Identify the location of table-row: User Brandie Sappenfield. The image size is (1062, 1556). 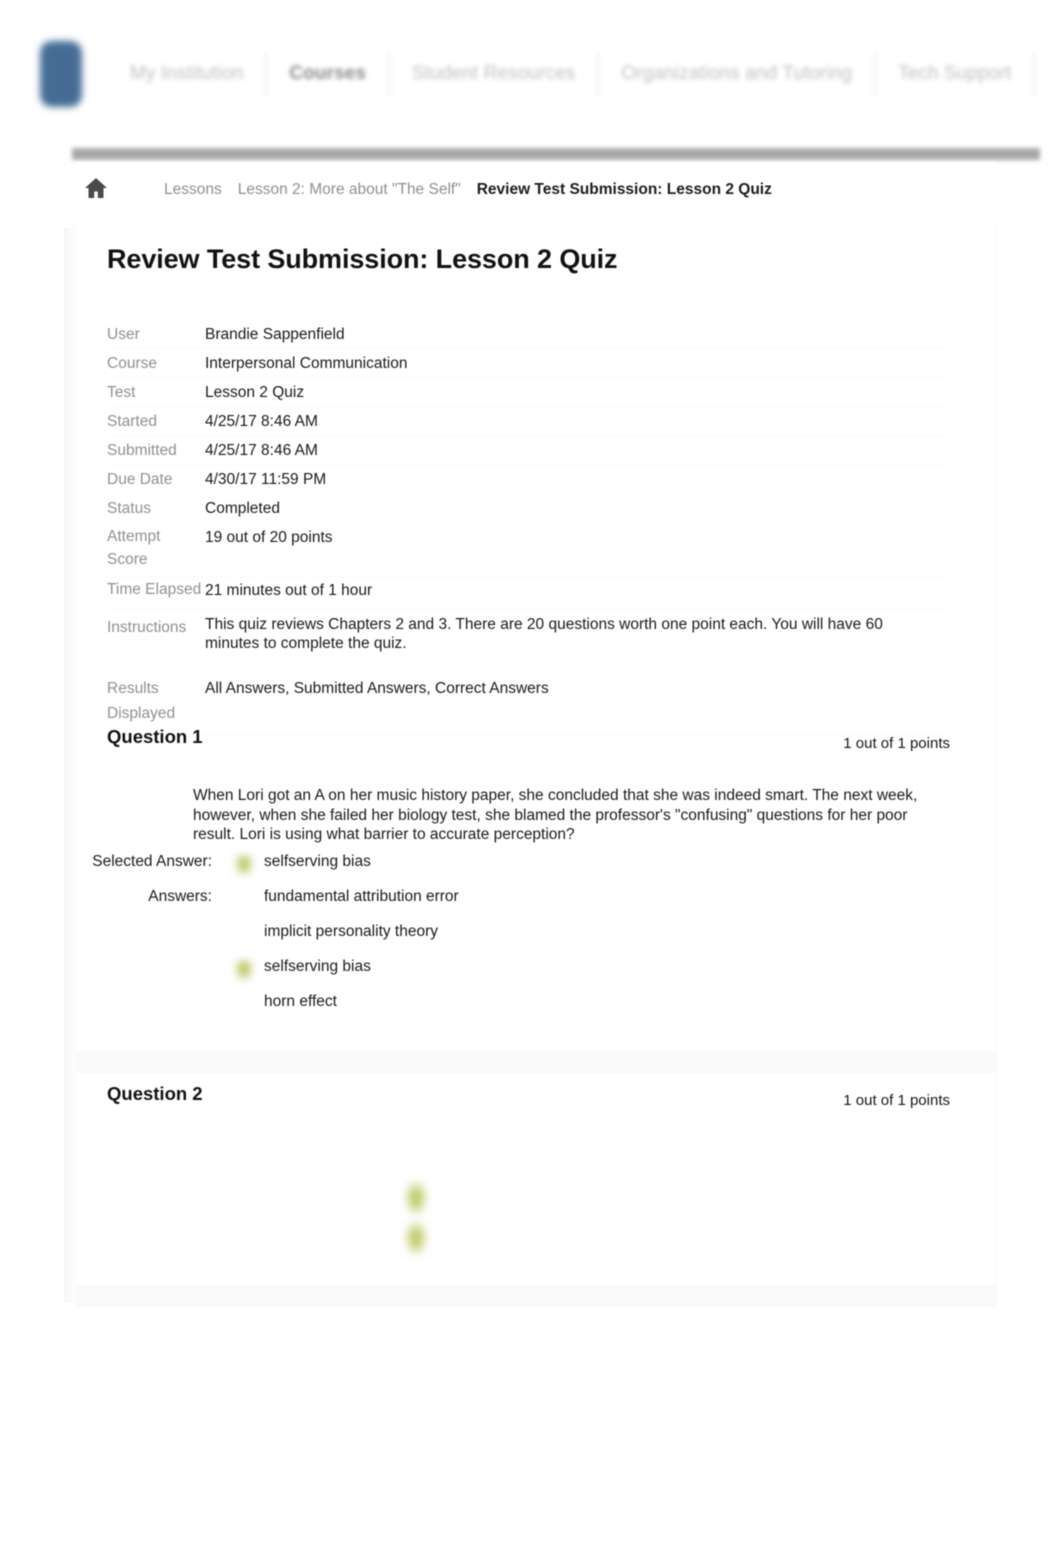
(528, 334).